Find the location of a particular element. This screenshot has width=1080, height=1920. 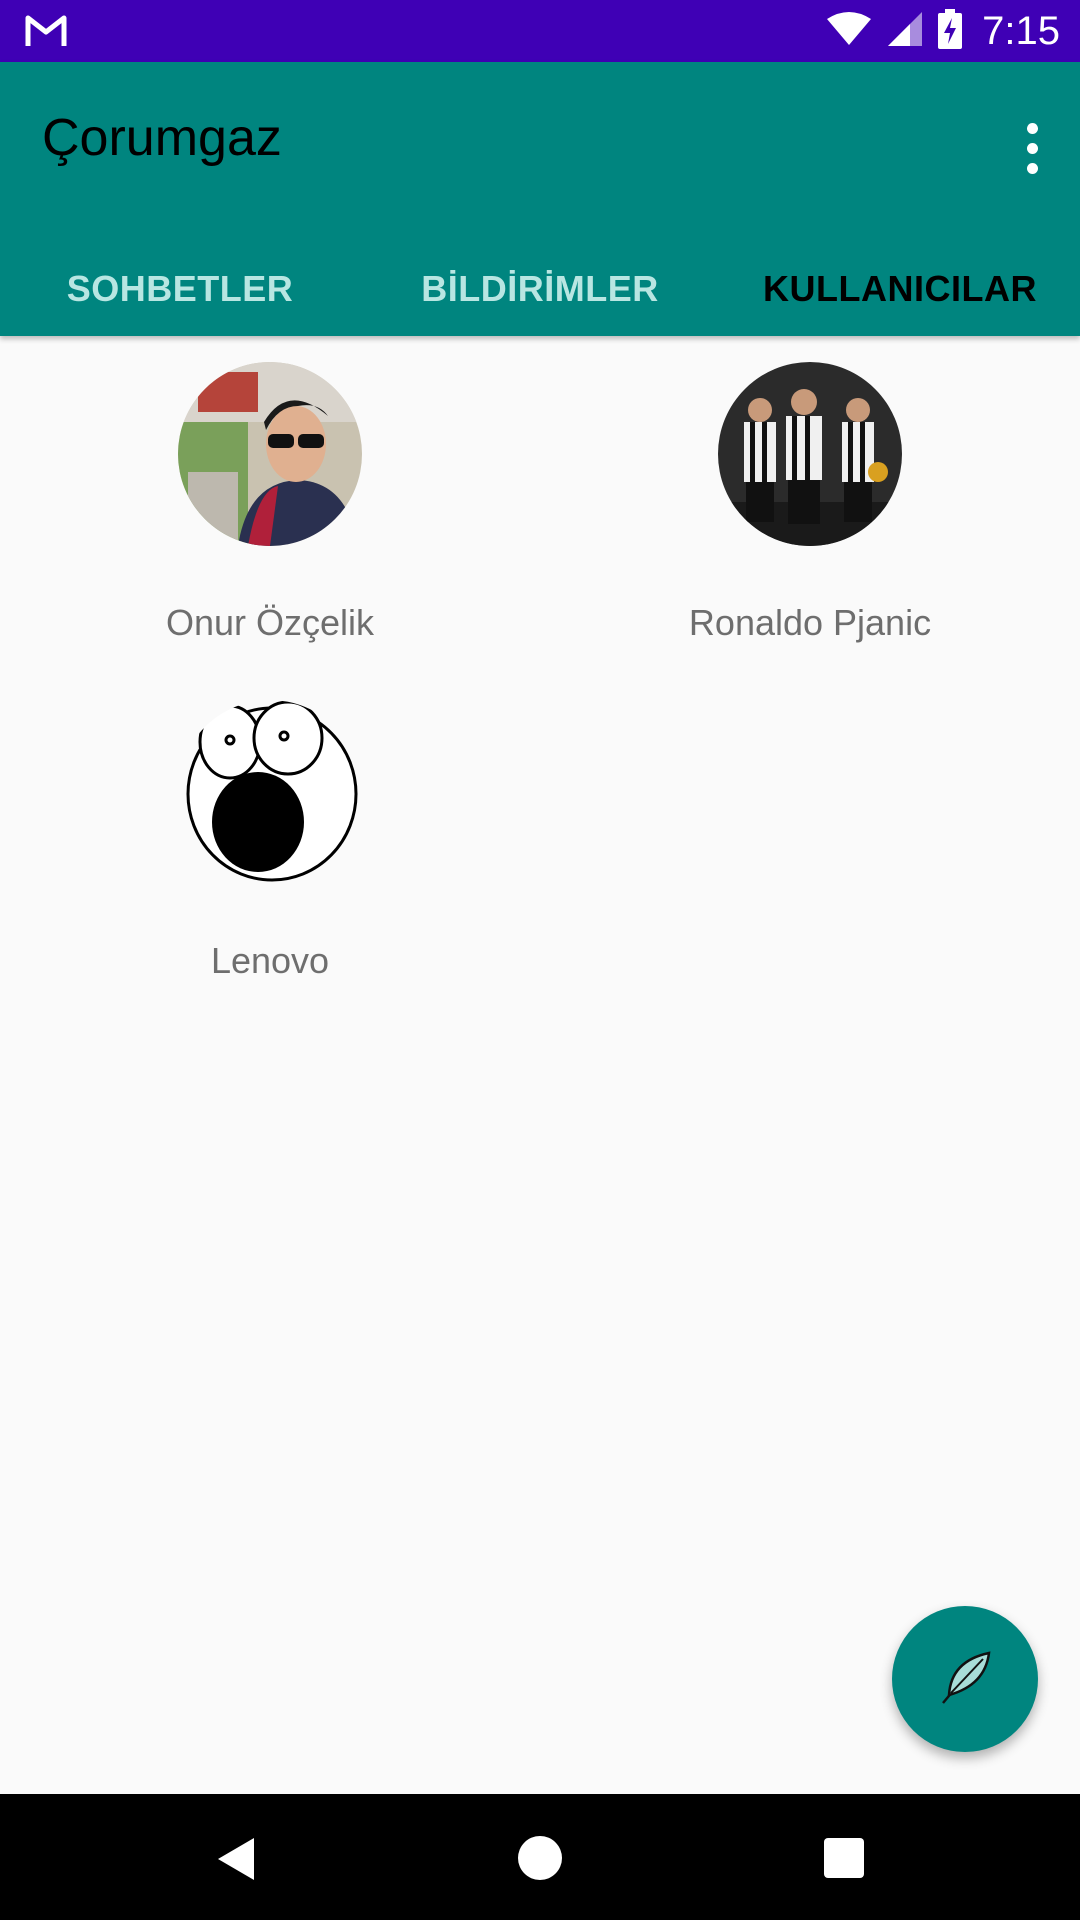

wifi-icon is located at coordinates (849, 31).